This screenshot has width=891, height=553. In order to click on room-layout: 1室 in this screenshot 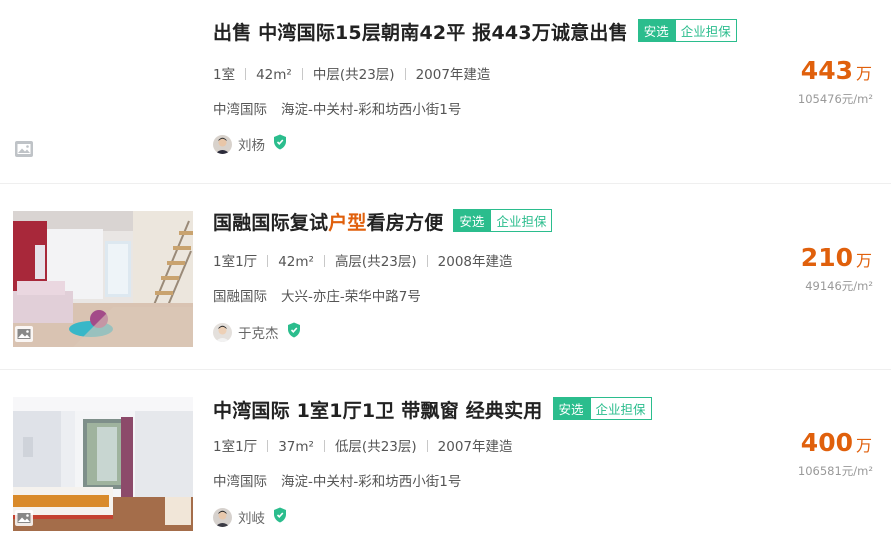, I will do `click(224, 75)`.